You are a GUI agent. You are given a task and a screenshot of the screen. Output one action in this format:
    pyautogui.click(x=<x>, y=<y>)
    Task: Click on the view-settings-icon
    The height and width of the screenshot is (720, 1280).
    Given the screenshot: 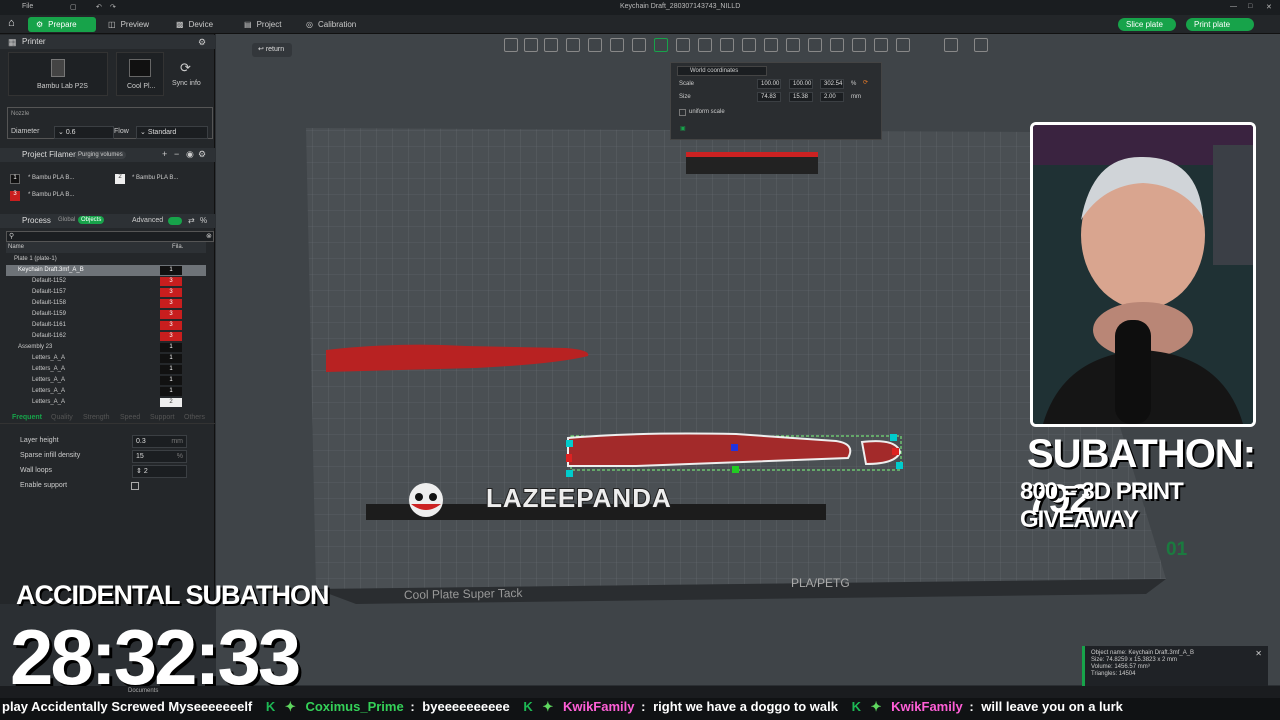 What is the action you would take?
    pyautogui.click(x=981, y=45)
    